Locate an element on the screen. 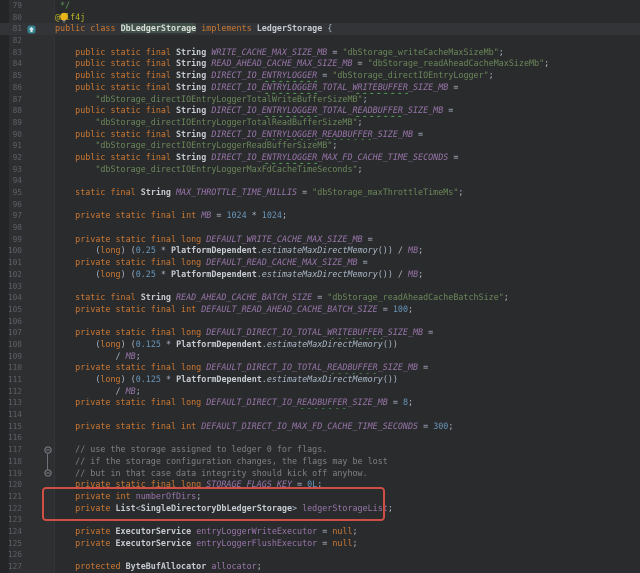 This screenshot has height=573, width=640. line-number: 98 is located at coordinates (11, 228).